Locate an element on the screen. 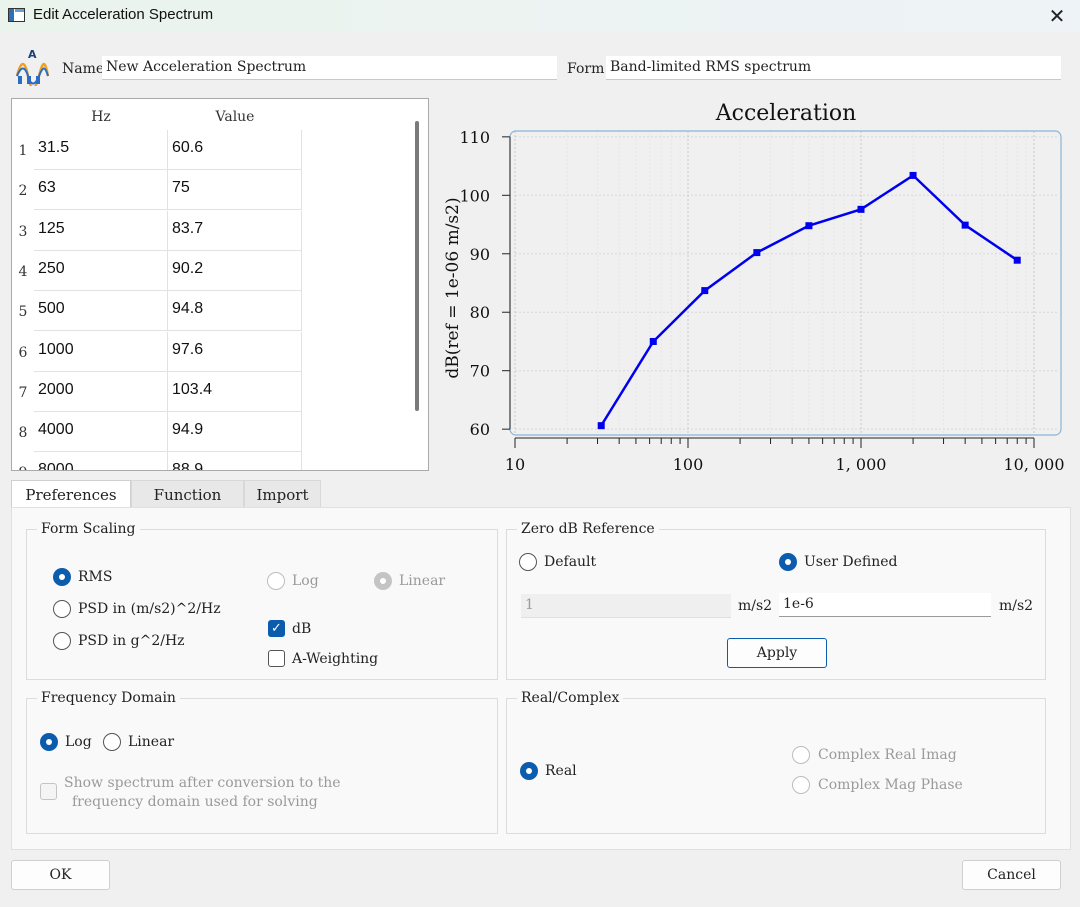  psd-ms2-radio is located at coordinates (62, 609).